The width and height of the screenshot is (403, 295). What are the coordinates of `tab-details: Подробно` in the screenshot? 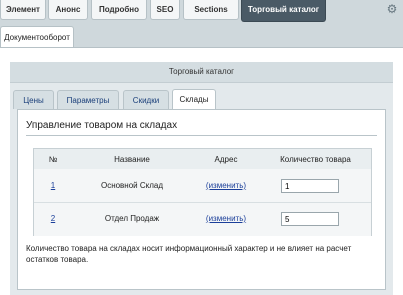 It's located at (119, 10).